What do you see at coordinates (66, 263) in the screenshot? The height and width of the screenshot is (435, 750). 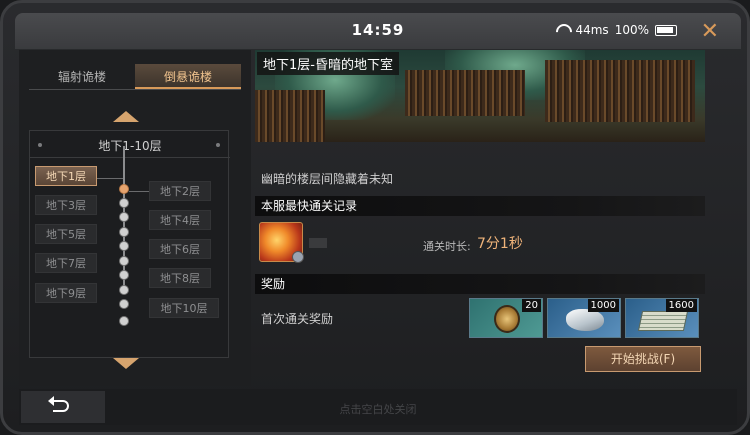 I see `floor-7: 地下7层` at bounding box center [66, 263].